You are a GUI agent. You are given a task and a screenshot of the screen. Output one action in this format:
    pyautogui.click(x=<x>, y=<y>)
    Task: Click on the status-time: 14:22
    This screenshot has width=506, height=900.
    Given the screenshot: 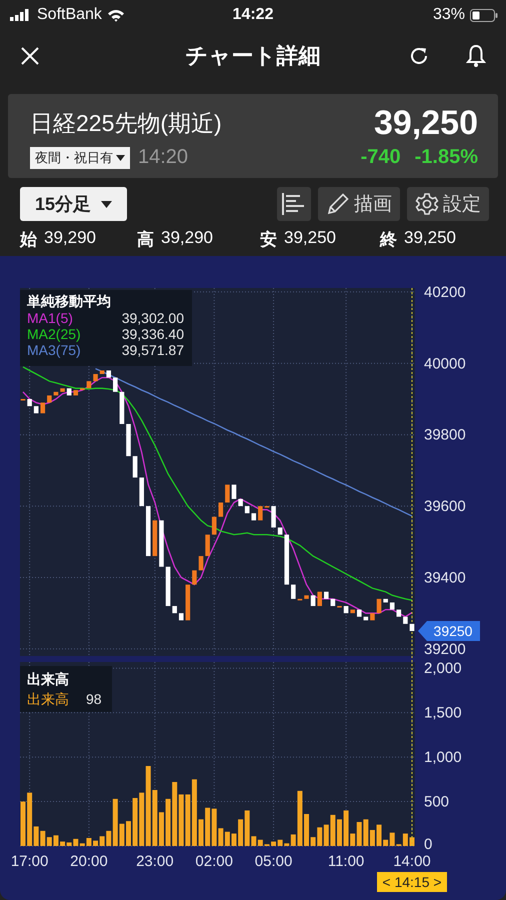 What is the action you would take?
    pyautogui.click(x=253, y=15)
    